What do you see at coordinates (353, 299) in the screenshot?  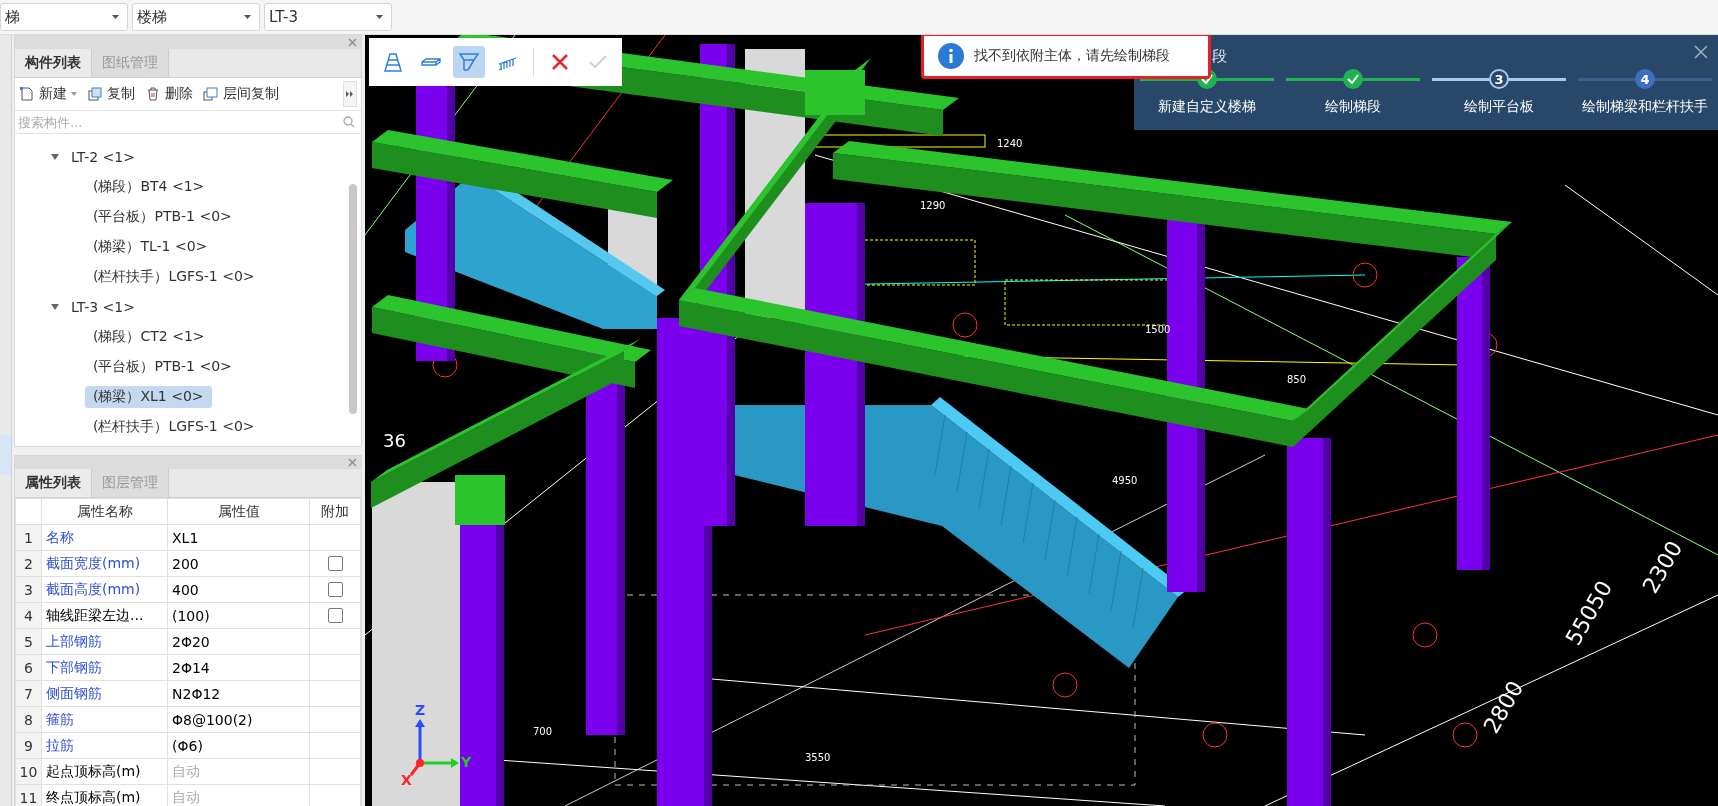 I see `scrollbar` at bounding box center [353, 299].